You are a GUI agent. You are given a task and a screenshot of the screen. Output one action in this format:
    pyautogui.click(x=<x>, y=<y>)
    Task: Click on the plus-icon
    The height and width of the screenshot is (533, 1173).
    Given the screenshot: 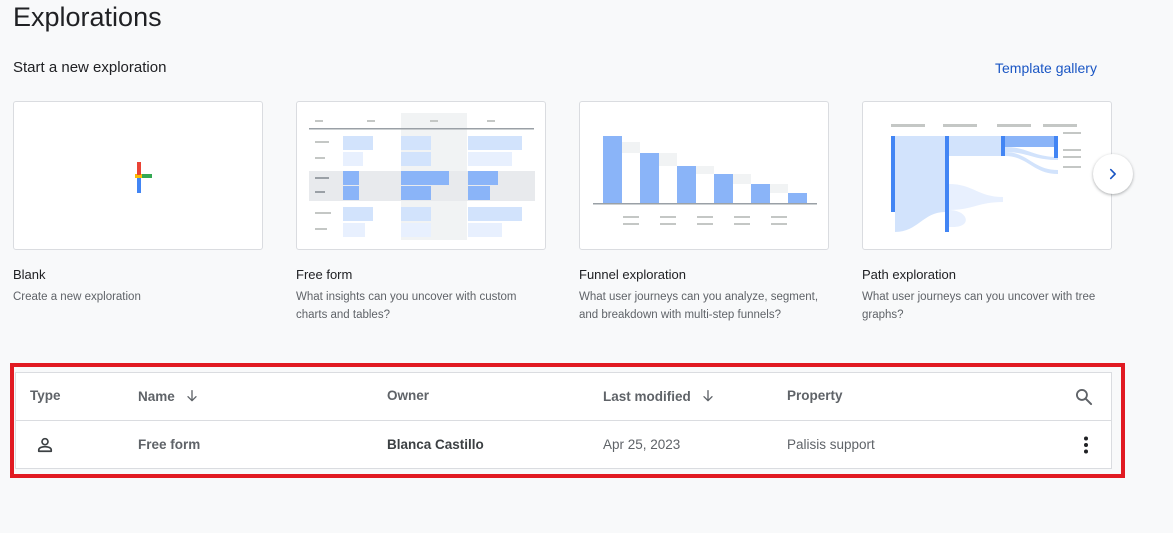 What is the action you would take?
    pyautogui.click(x=143, y=177)
    